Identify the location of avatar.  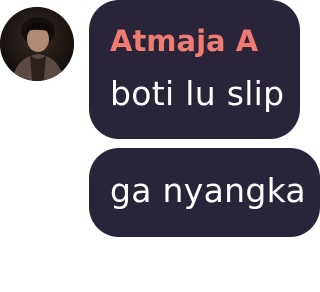
(37, 44).